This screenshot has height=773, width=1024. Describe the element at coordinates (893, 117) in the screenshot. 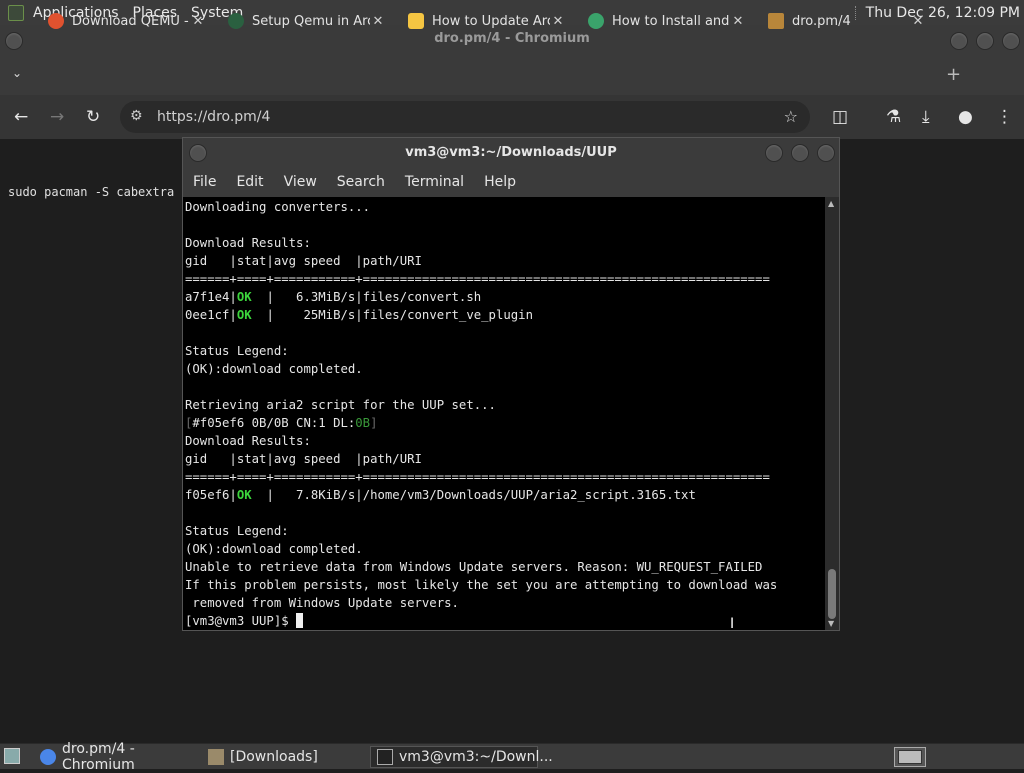

I see `labs-flask-icon: ⚗` at that location.